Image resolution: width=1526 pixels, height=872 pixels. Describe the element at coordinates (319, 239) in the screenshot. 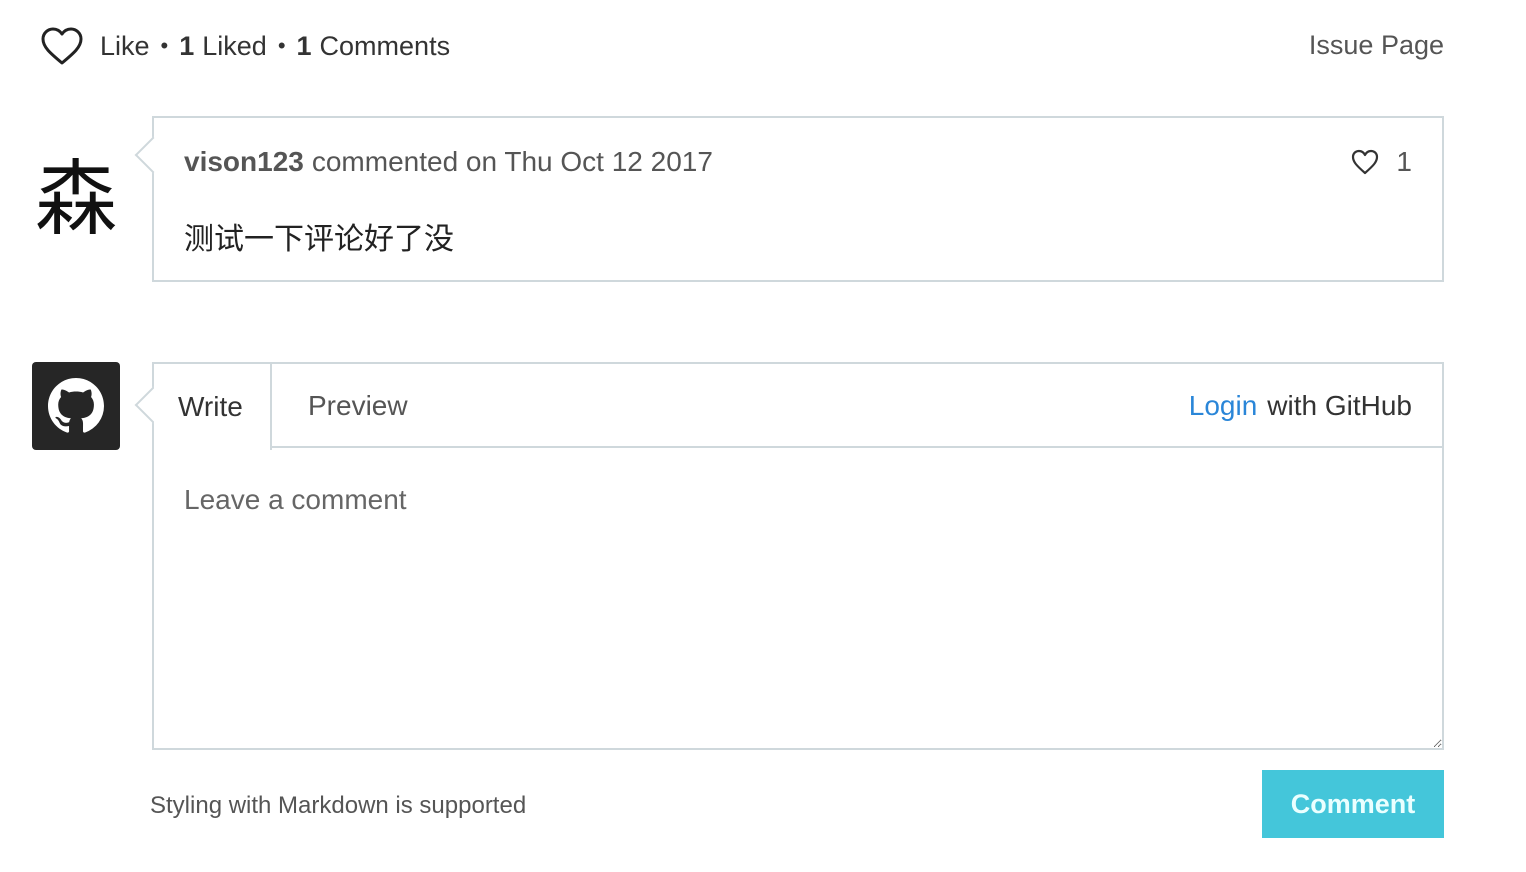

I see `comment-body: 测试一下评论好了没` at that location.